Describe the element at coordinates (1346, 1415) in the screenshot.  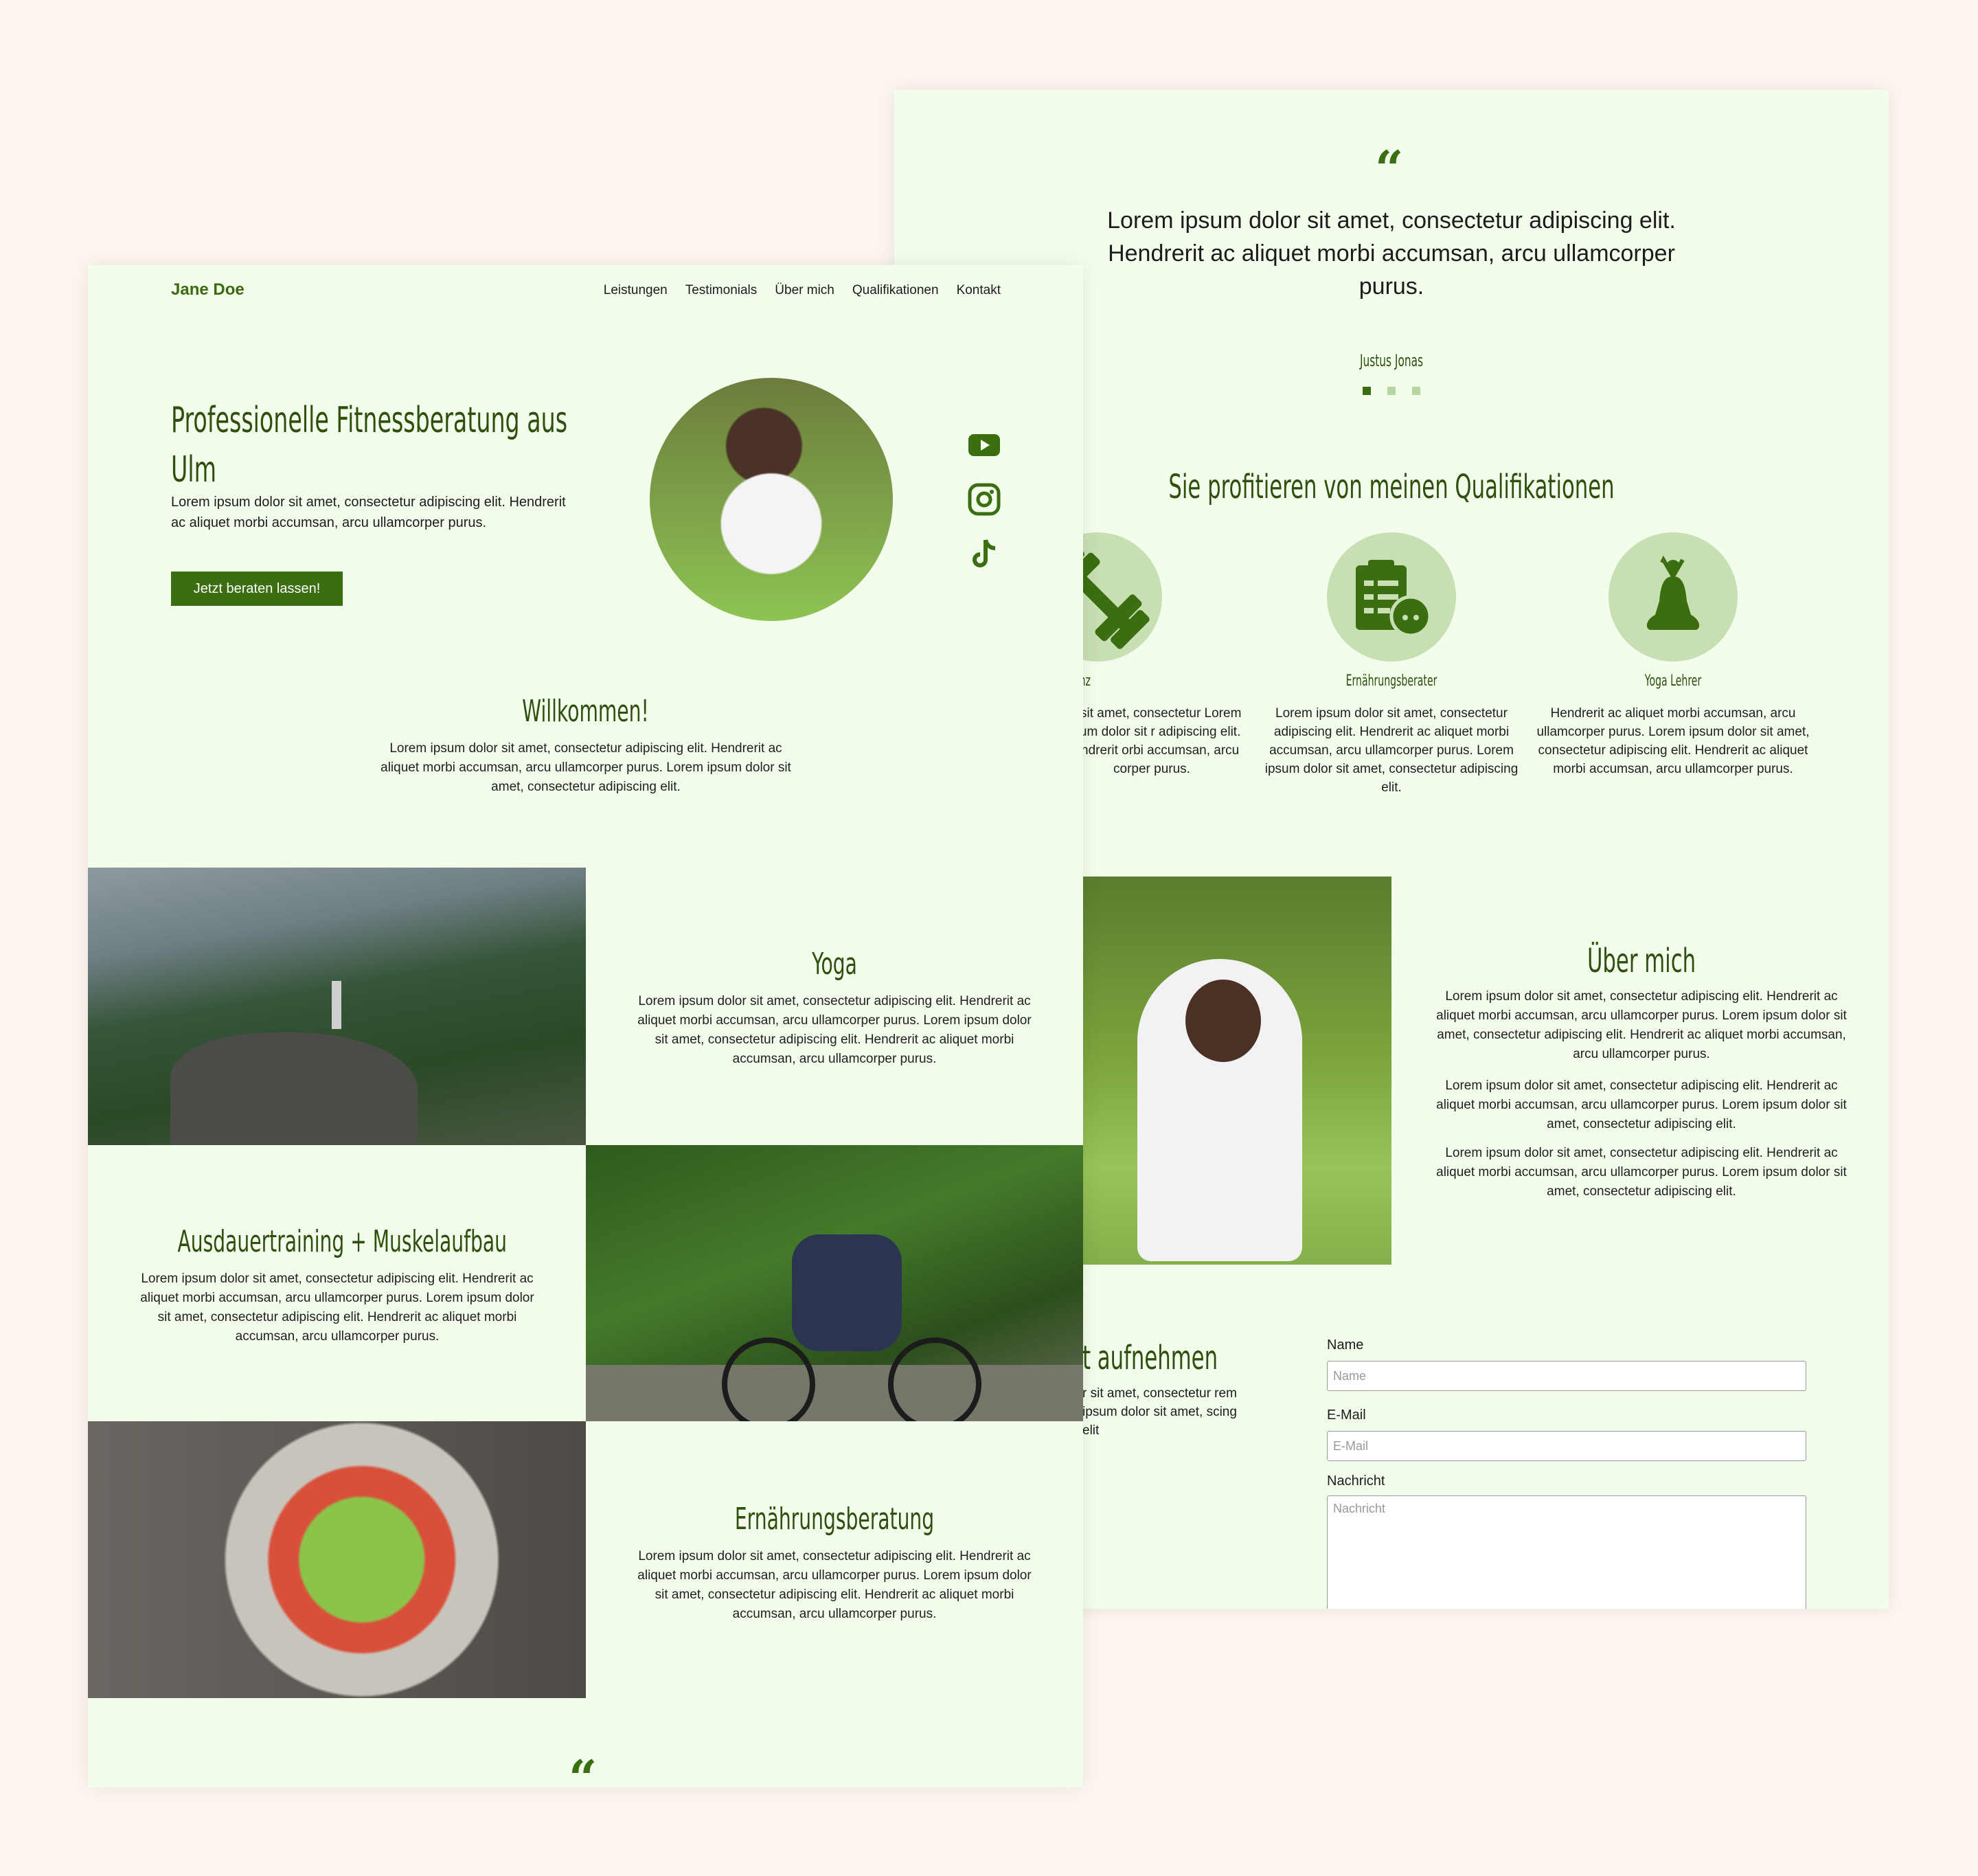
I see `email-label: E-Mail` at that location.